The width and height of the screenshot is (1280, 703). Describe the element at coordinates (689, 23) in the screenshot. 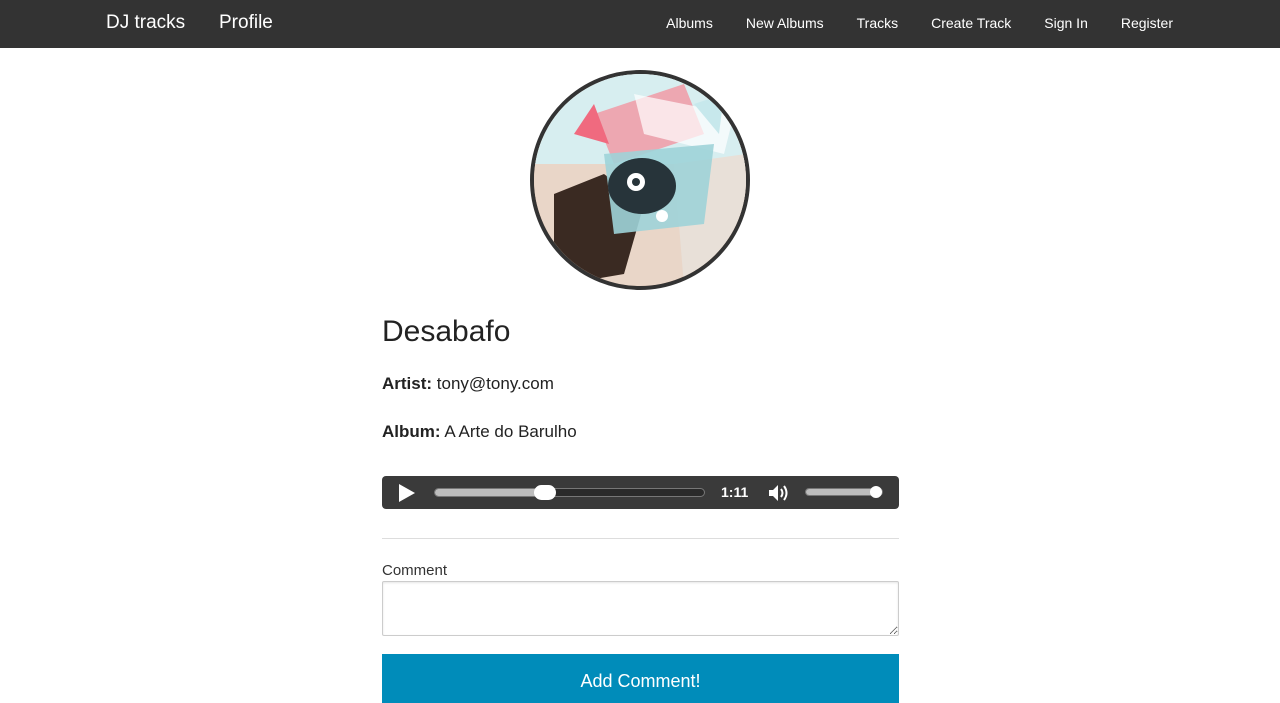

I see `nav-link-albums: Albums` at that location.